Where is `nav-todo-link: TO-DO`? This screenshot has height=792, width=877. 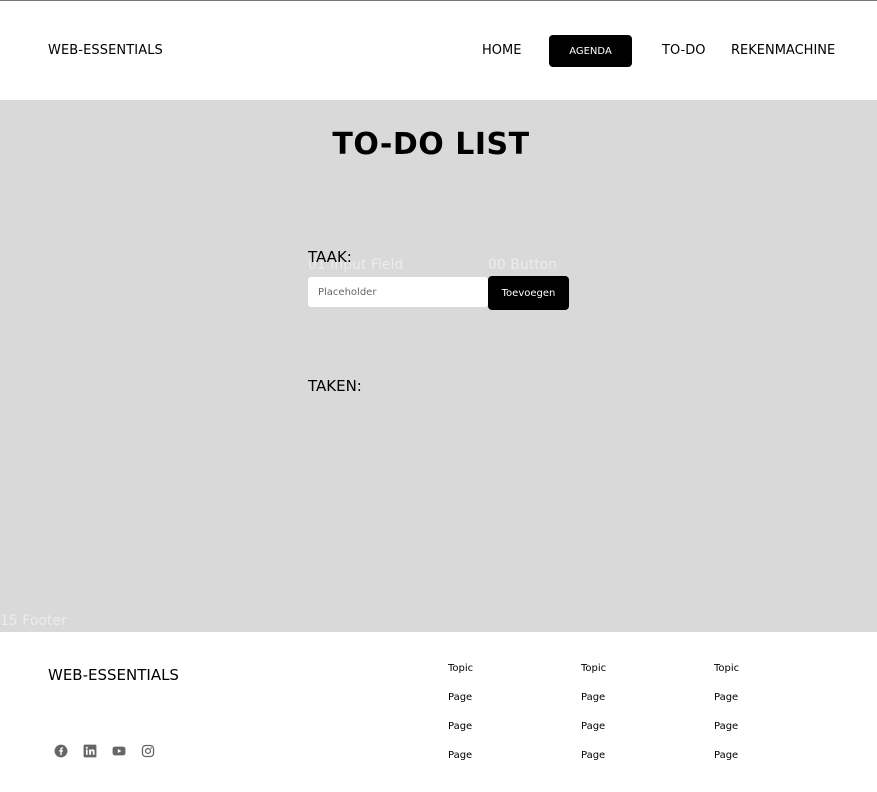
nav-todo-link: TO-DO is located at coordinates (683, 50).